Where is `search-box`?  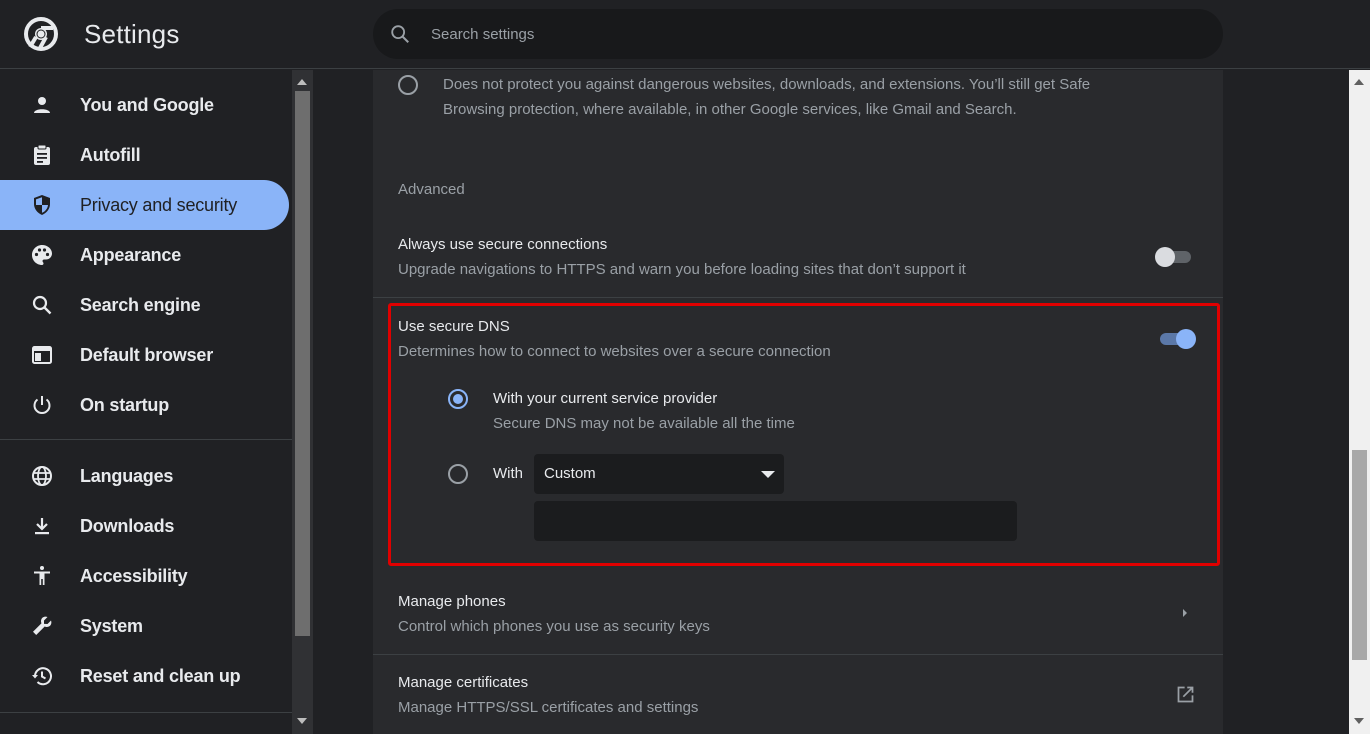
search-box is located at coordinates (798, 34).